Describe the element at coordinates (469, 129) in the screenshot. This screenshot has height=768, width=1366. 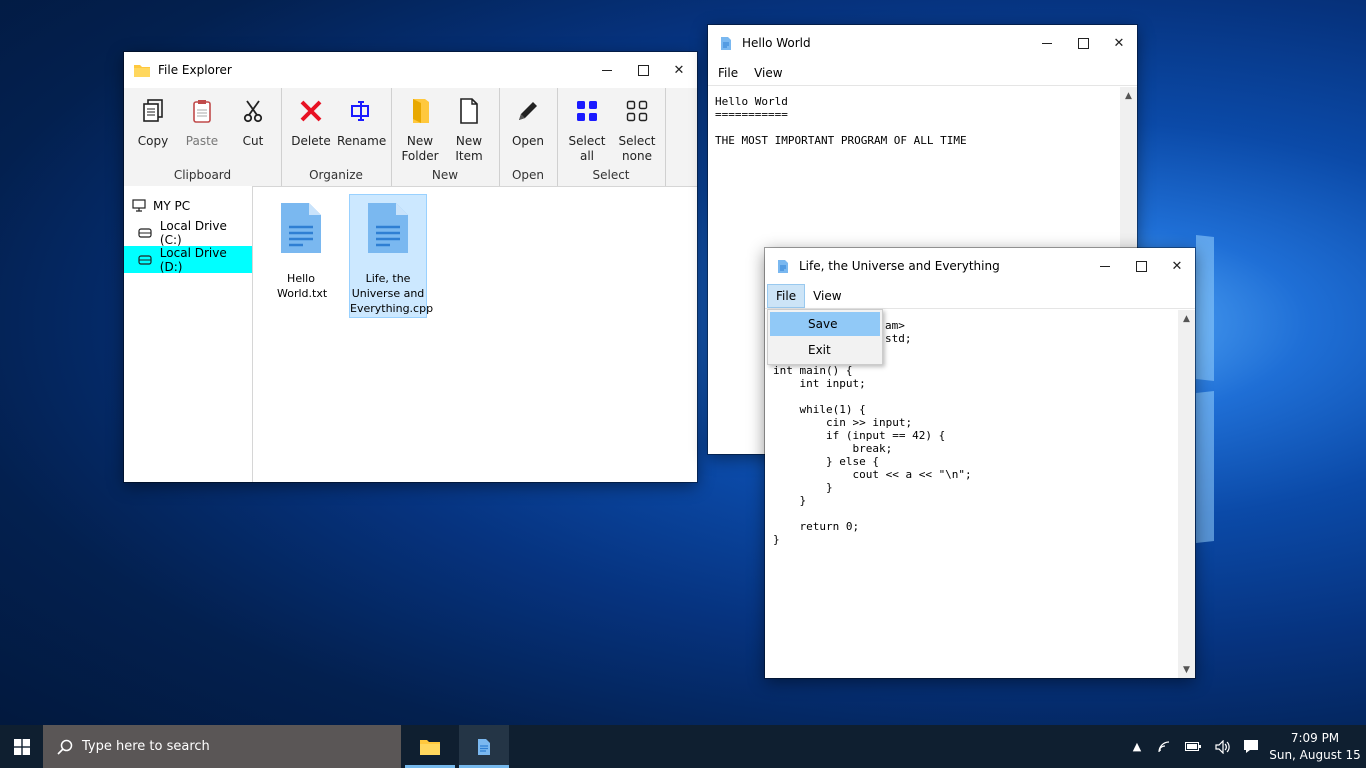
I see `new-item-button: New Item` at that location.